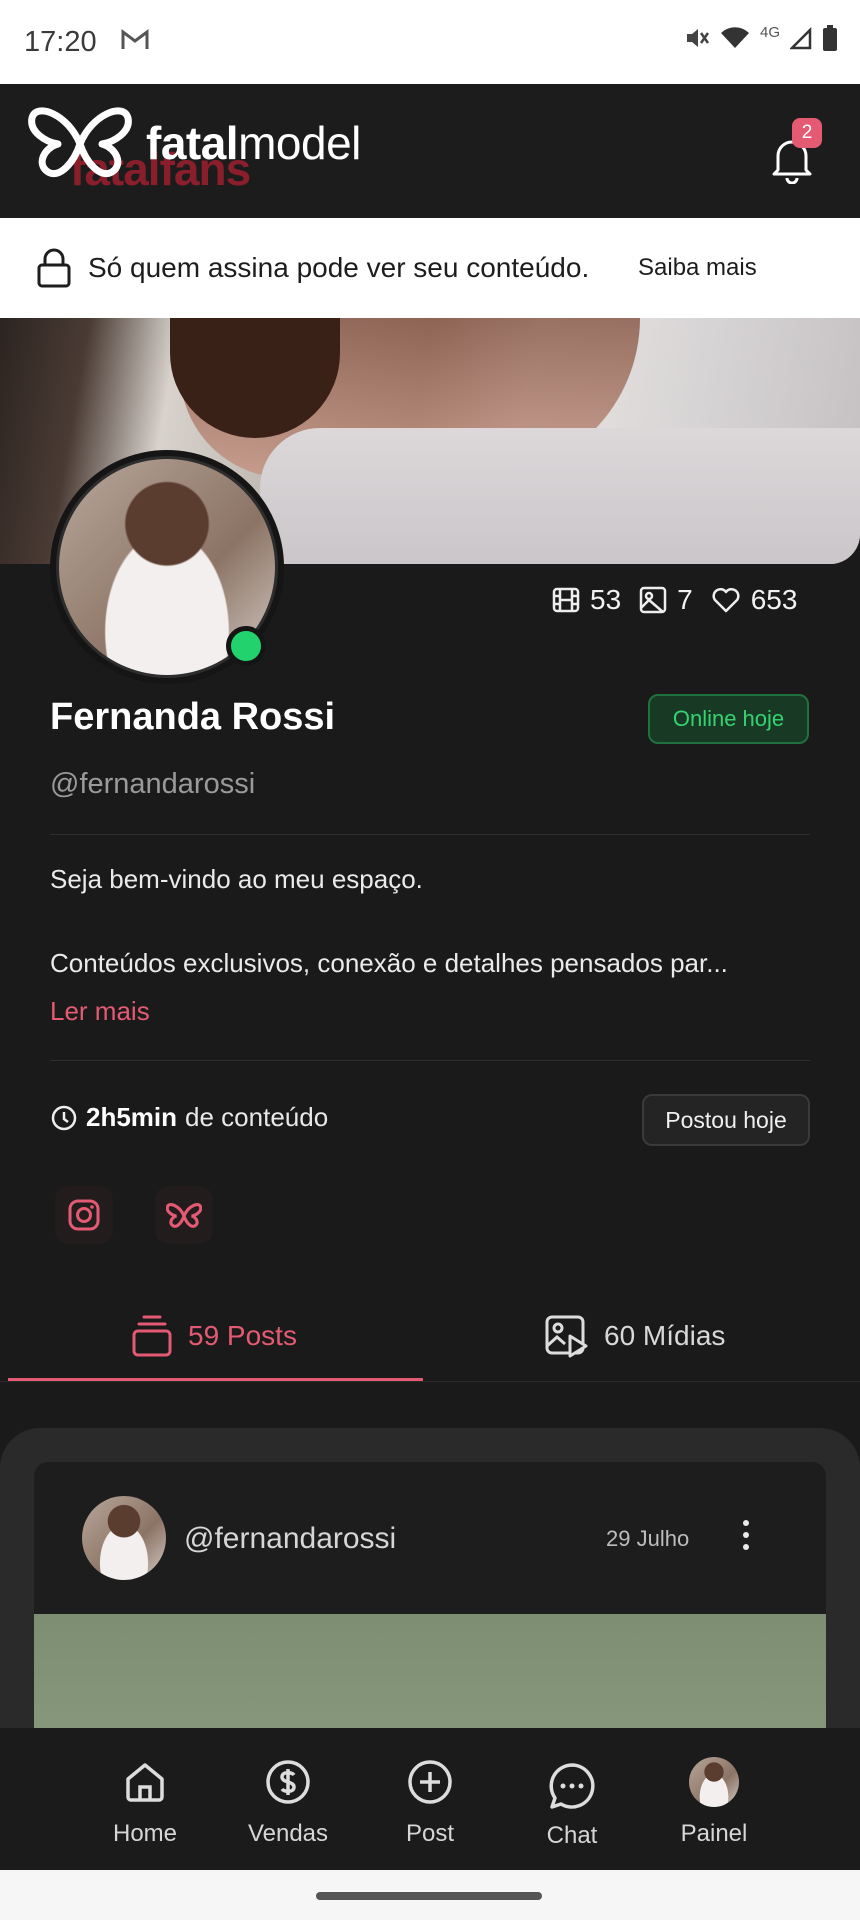 This screenshot has width=860, height=1920. Describe the element at coordinates (236, 879) in the screenshot. I see `bio-line-1: Seja bem-vindo ao meu espaço.` at that location.